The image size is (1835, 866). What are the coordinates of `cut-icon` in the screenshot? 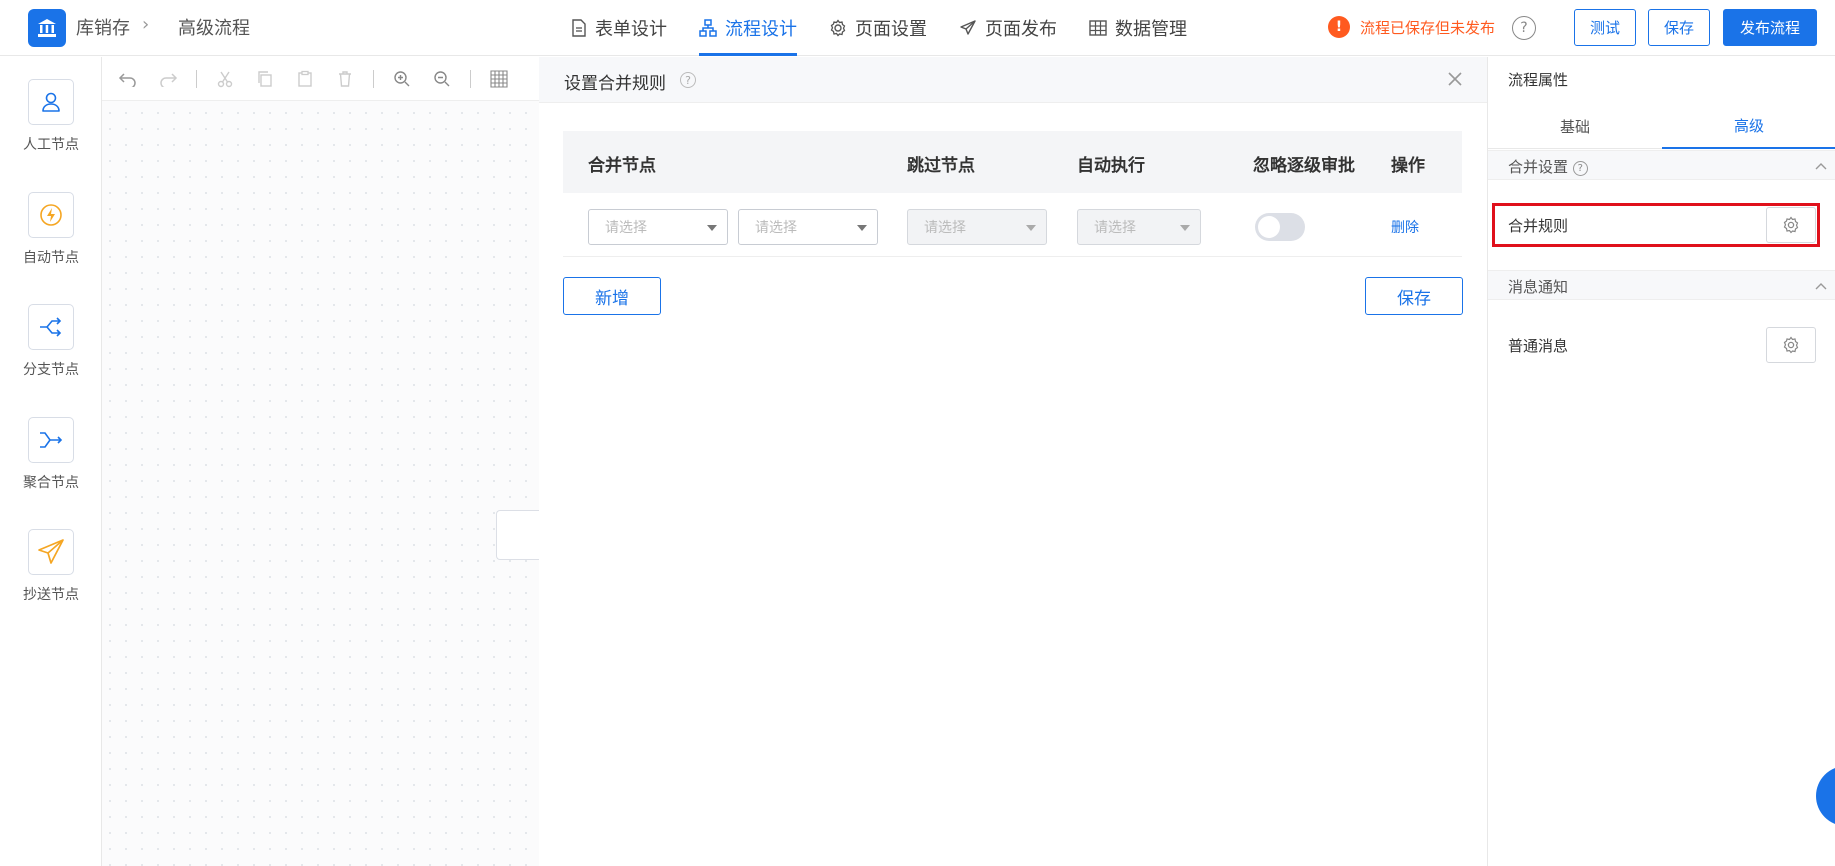 It's located at (225, 79).